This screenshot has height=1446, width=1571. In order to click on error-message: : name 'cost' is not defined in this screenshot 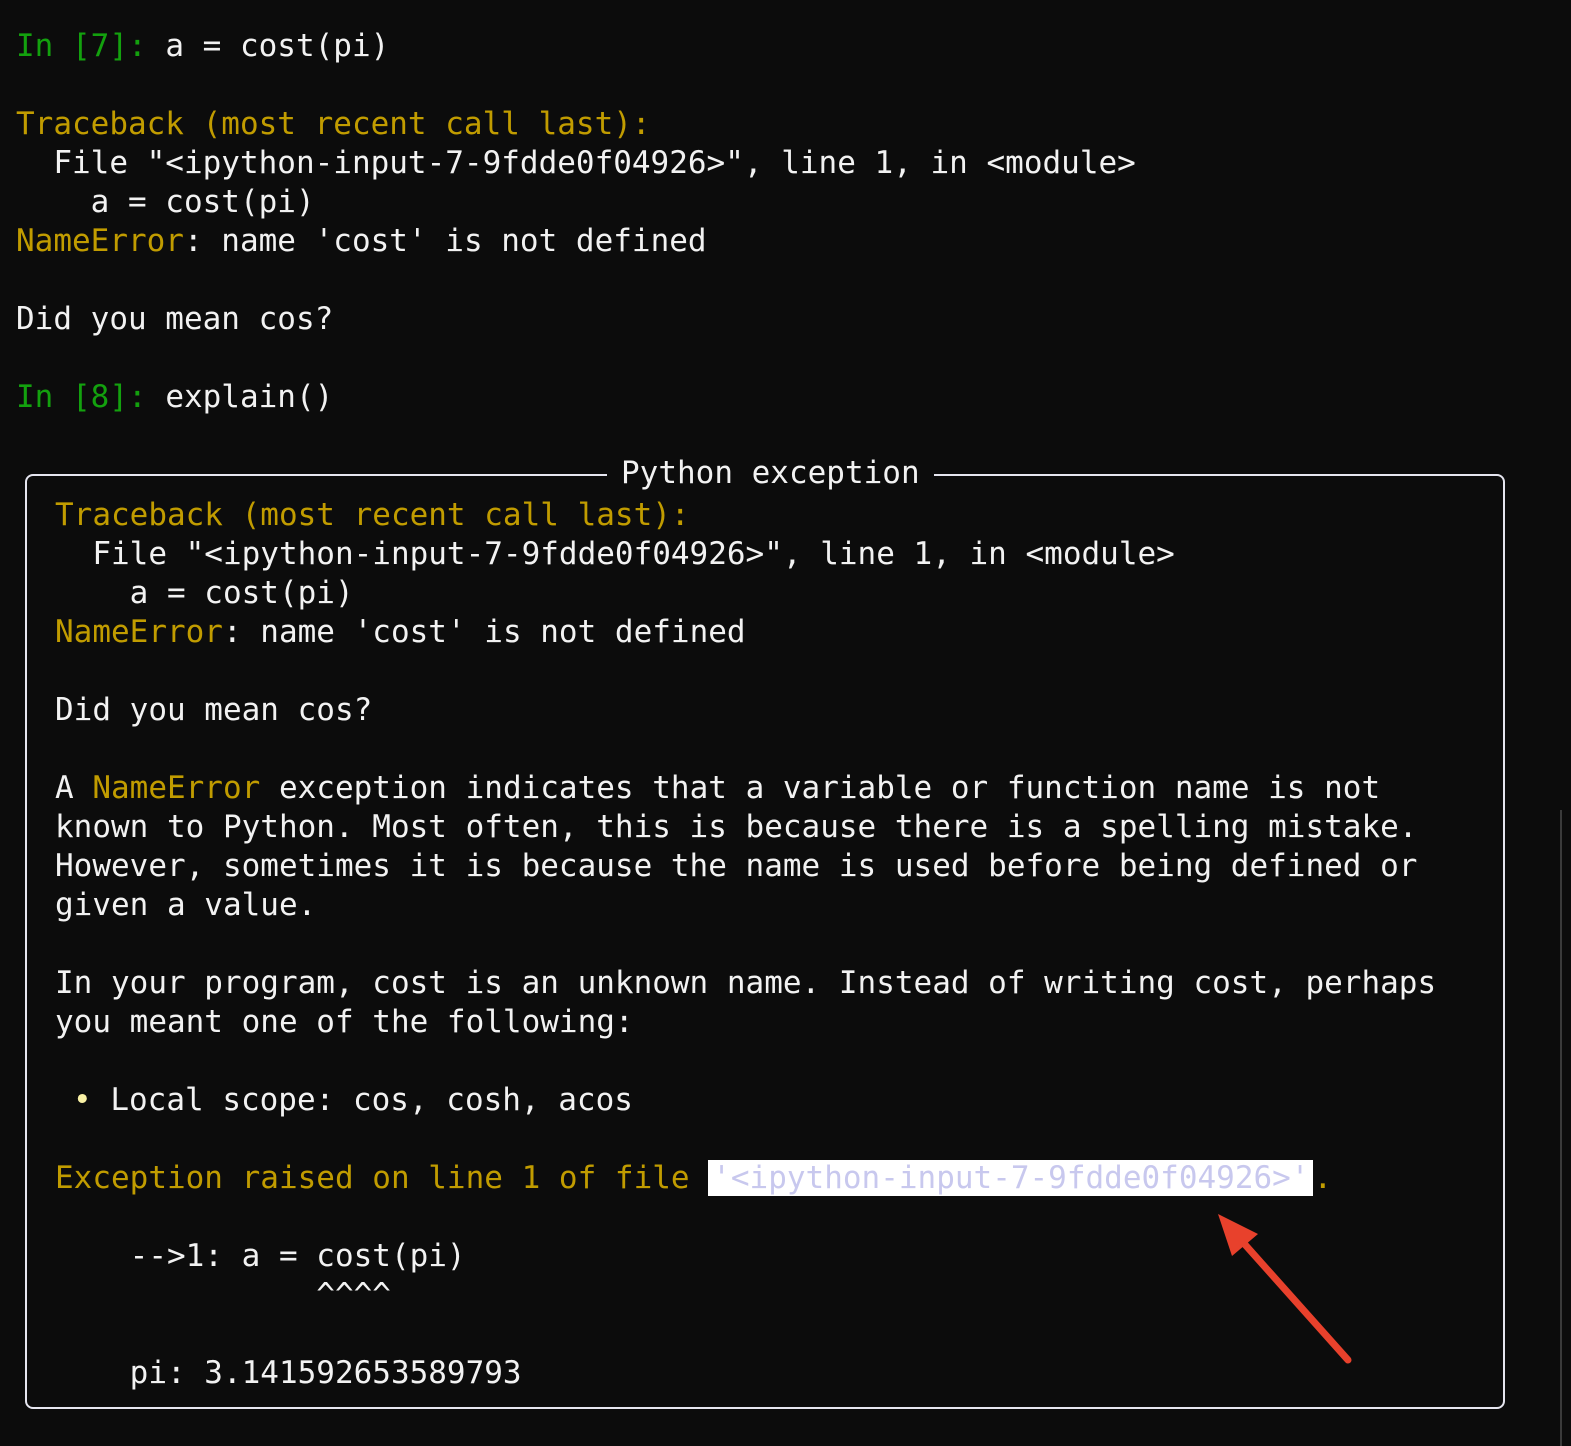, I will do `click(445, 241)`.